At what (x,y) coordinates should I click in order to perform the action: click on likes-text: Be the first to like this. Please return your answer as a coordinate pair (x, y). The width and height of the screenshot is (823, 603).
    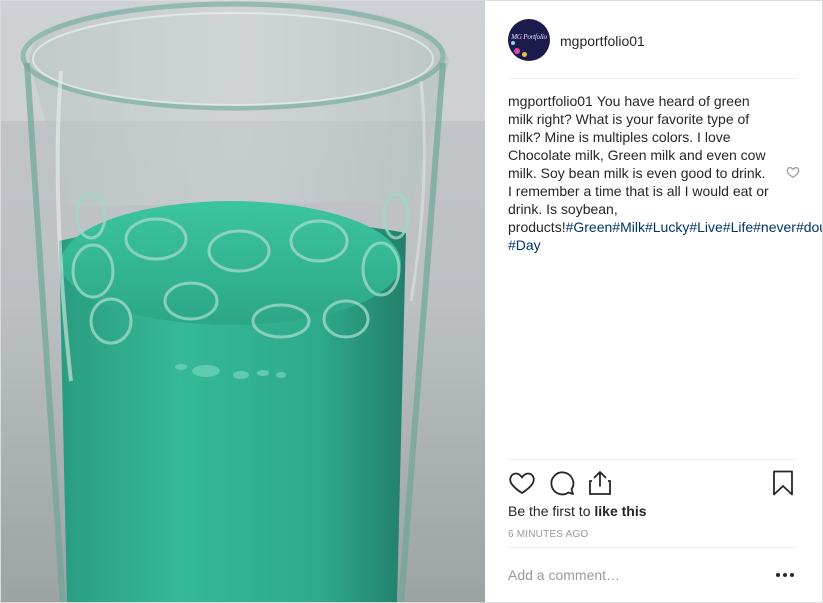
    Looking at the image, I should click on (577, 511).